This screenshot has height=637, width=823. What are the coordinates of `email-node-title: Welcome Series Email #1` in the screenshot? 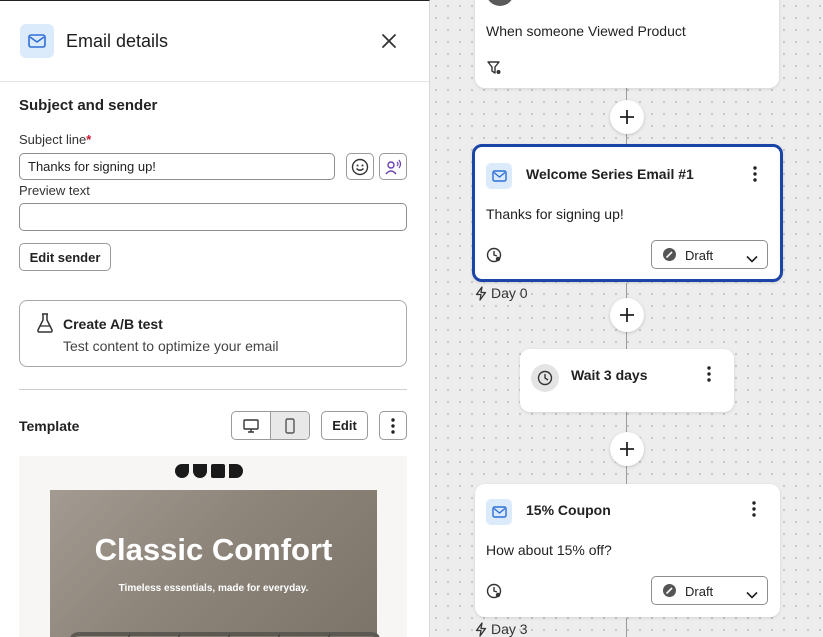 It's located at (610, 174).